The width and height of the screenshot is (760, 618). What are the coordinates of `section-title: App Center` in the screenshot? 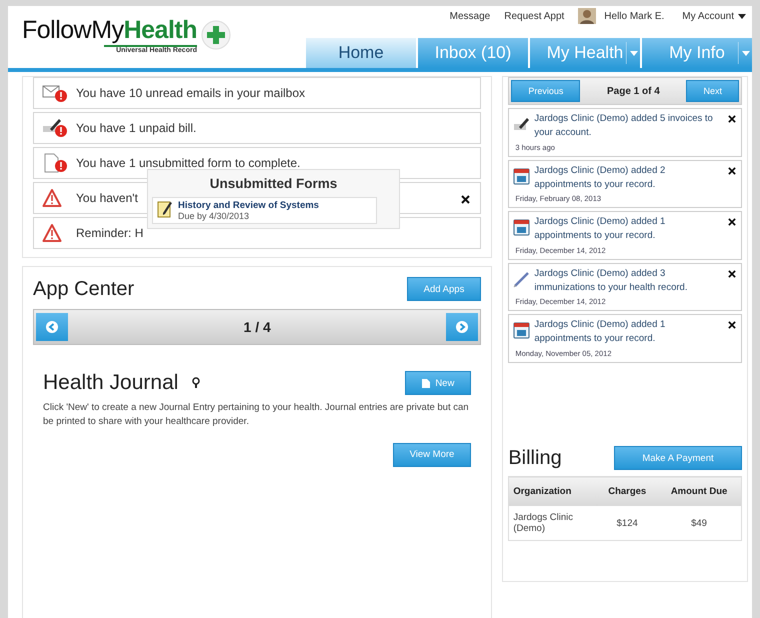 It's located at (83, 289).